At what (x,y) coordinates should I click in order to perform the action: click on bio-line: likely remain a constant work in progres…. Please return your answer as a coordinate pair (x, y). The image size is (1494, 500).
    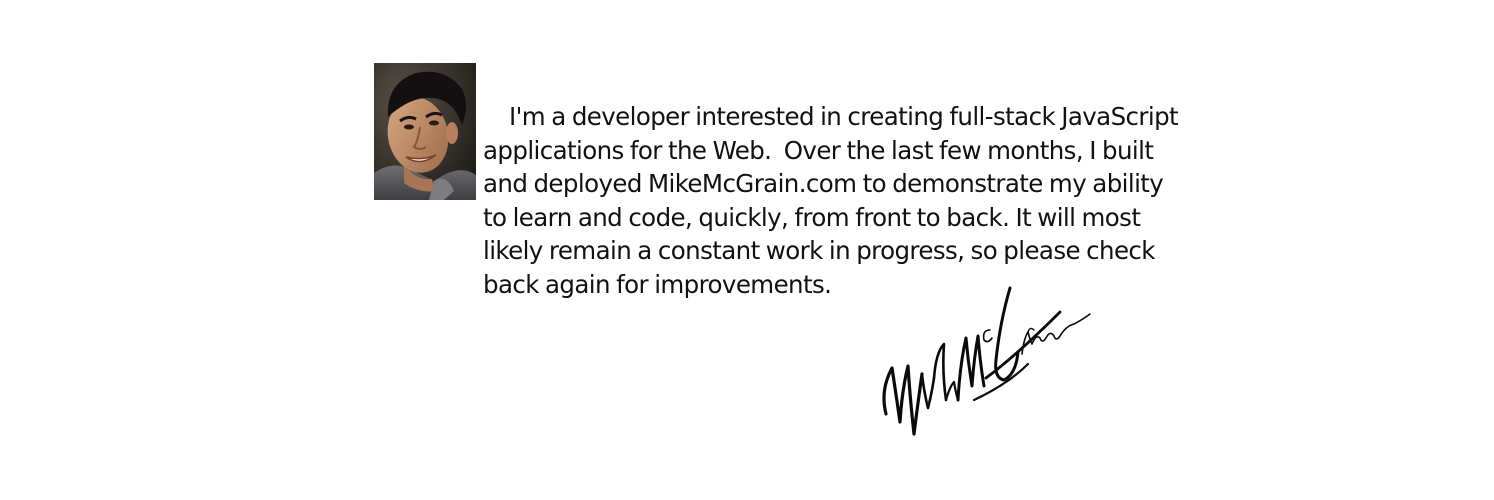
    Looking at the image, I should click on (819, 250).